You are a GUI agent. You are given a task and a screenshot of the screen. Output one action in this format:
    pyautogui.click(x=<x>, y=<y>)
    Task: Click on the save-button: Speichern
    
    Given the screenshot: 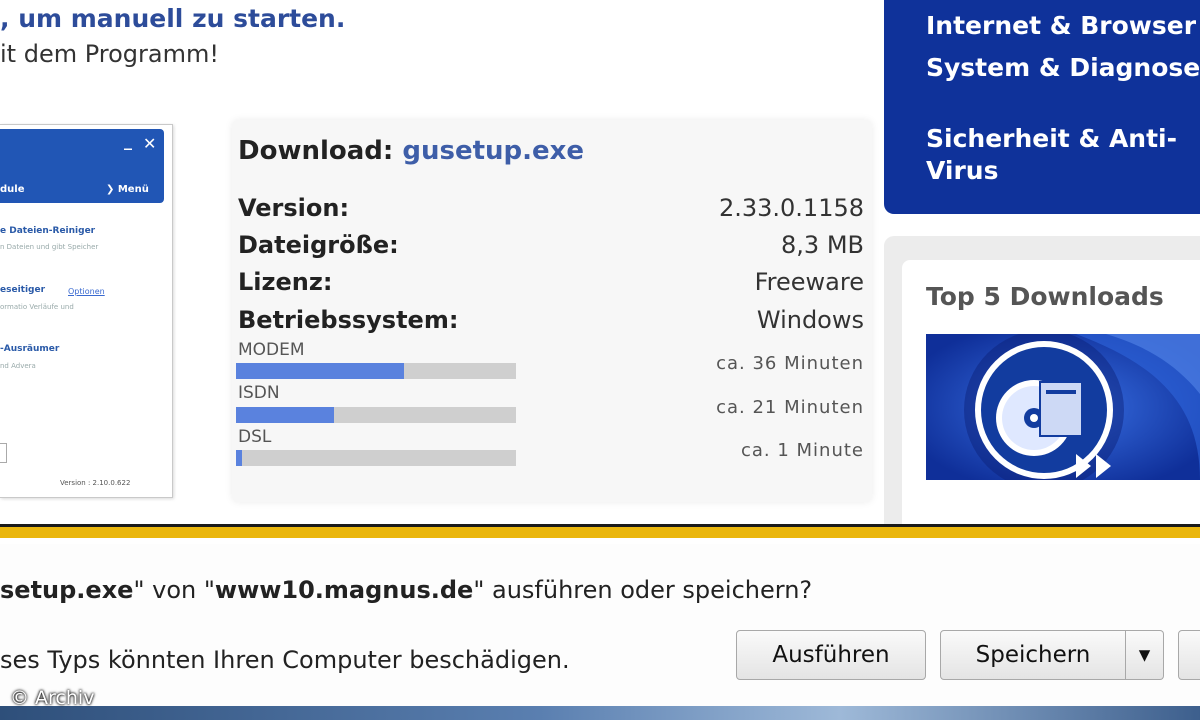 What is the action you would take?
    pyautogui.click(x=1033, y=655)
    